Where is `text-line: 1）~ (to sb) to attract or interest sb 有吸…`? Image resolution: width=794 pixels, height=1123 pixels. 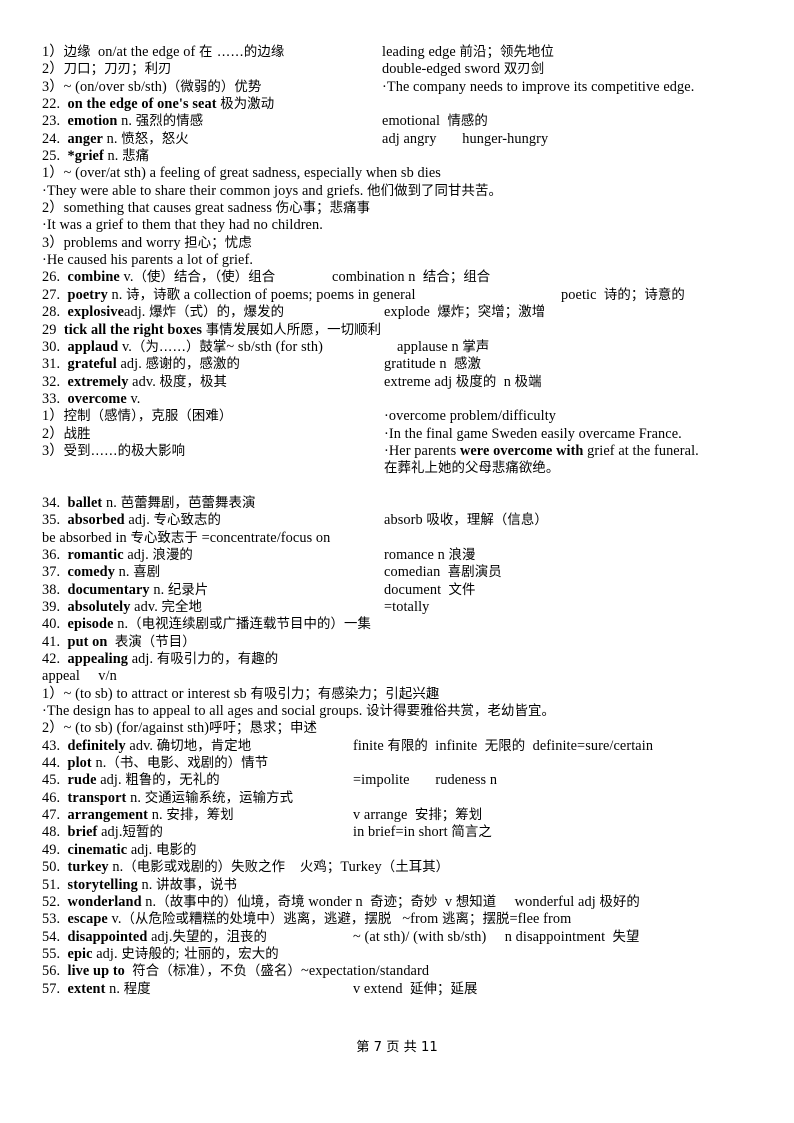 text-line: 1）~ (to sb) to attract or interest sb 有吸… is located at coordinates (241, 693).